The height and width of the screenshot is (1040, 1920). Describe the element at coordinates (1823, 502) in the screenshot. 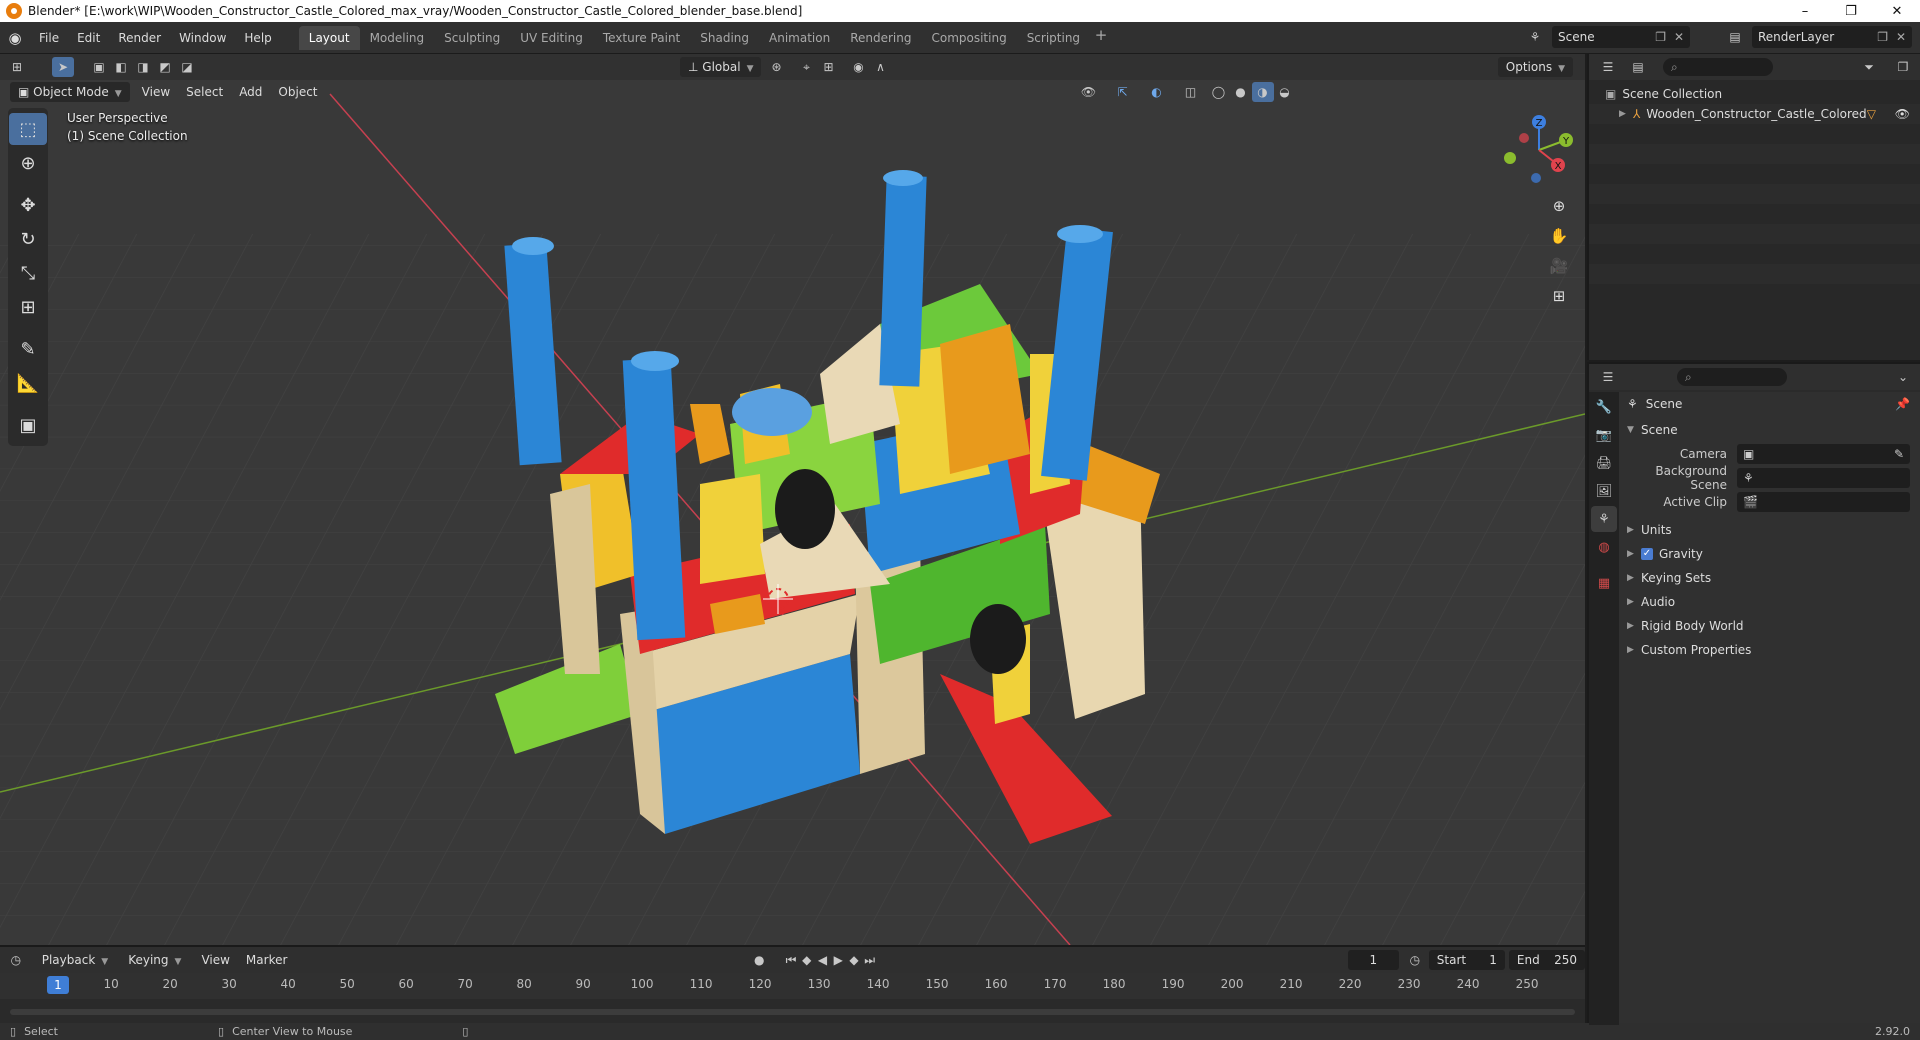

I see `active-clip-field: 🎬` at that location.